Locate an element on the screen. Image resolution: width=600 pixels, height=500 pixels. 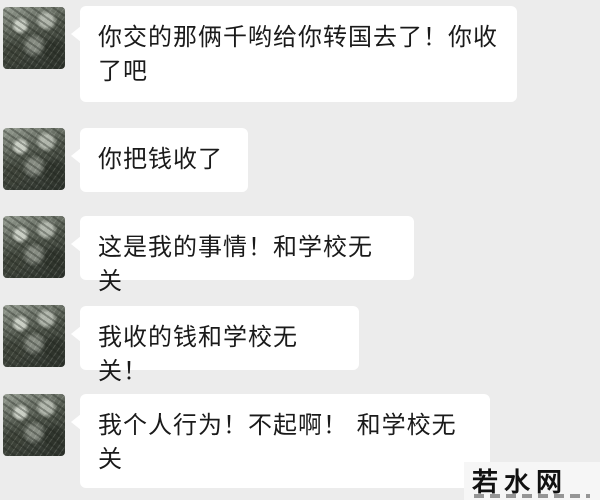
message-text: 我个人行为！不起啊！ 和学校无关 is located at coordinates (277, 442).